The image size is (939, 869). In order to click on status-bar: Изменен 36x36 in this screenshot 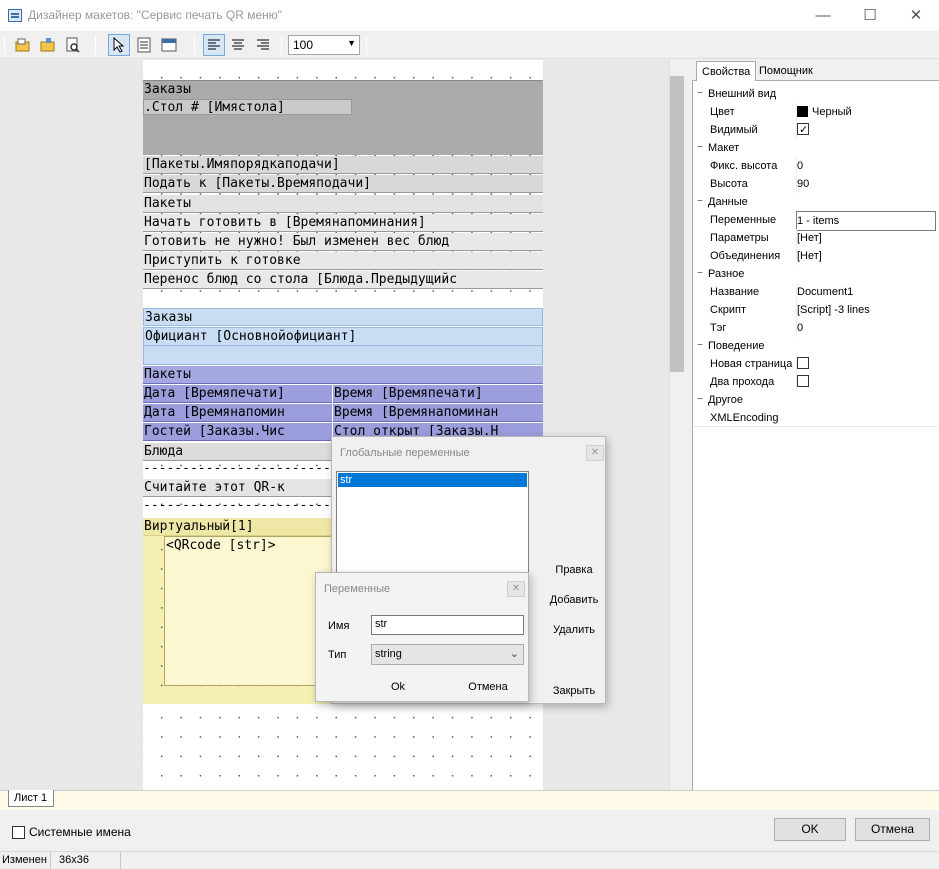, I will do `click(469, 860)`.